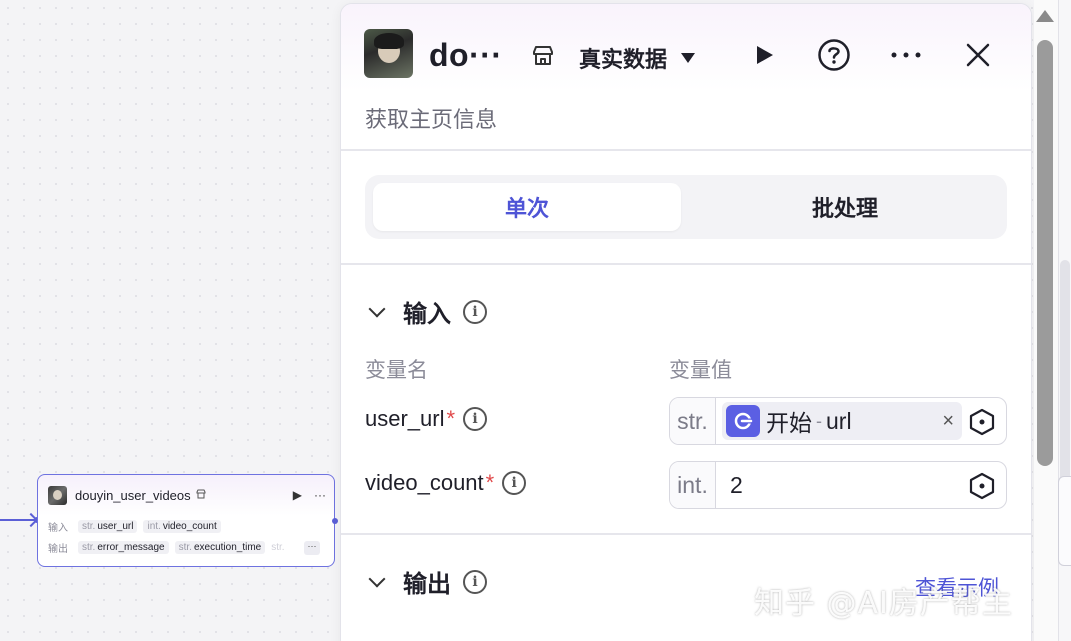  What do you see at coordinates (297, 495) in the screenshot?
I see `node-run-icon: ▶` at bounding box center [297, 495].